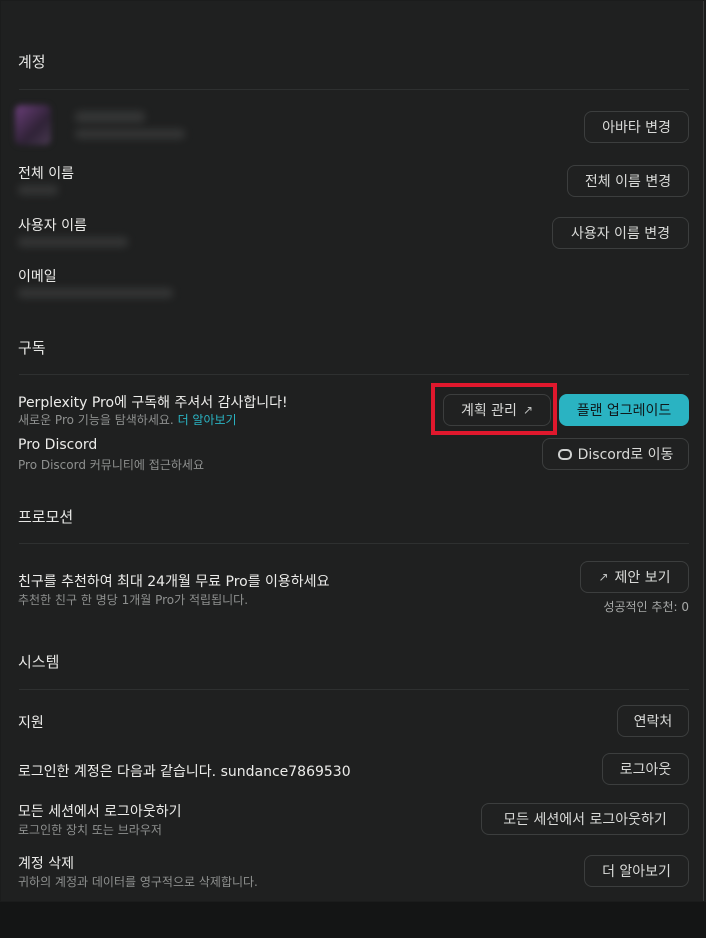 This screenshot has width=706, height=938. What do you see at coordinates (52, 226) in the screenshot?
I see `username-label: 사용자 이름` at bounding box center [52, 226].